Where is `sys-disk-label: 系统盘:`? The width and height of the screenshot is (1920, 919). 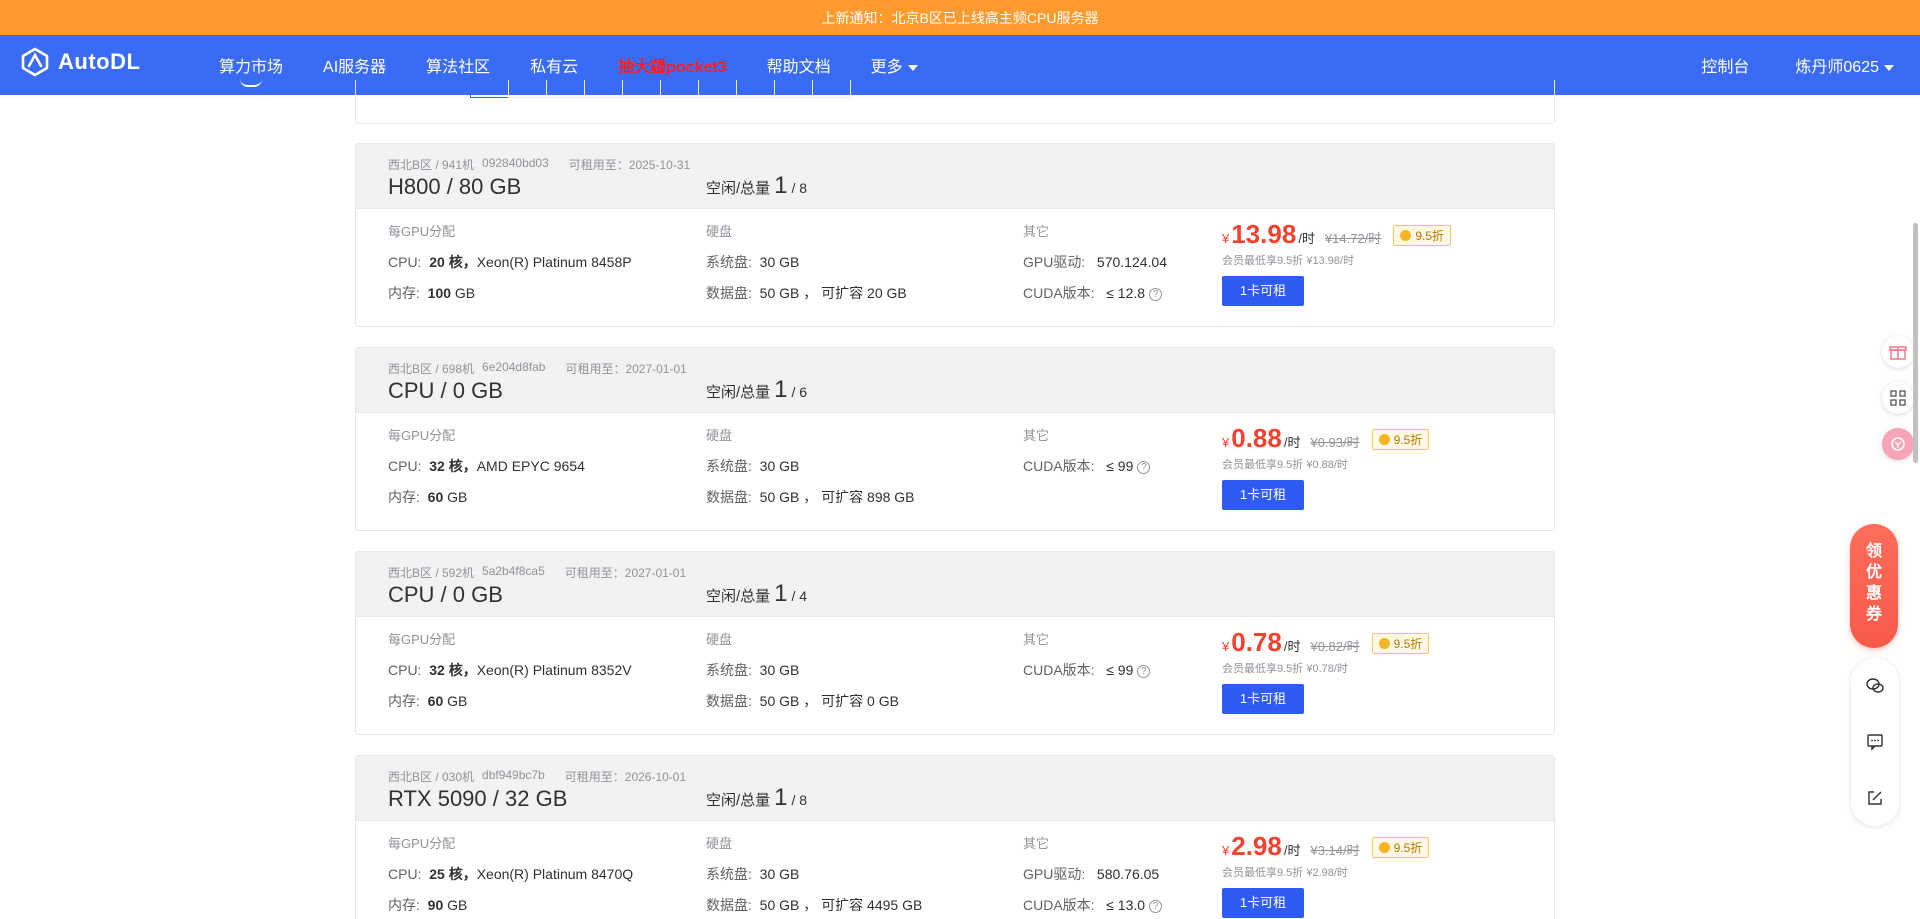 sys-disk-label: 系统盘: is located at coordinates (729, 466).